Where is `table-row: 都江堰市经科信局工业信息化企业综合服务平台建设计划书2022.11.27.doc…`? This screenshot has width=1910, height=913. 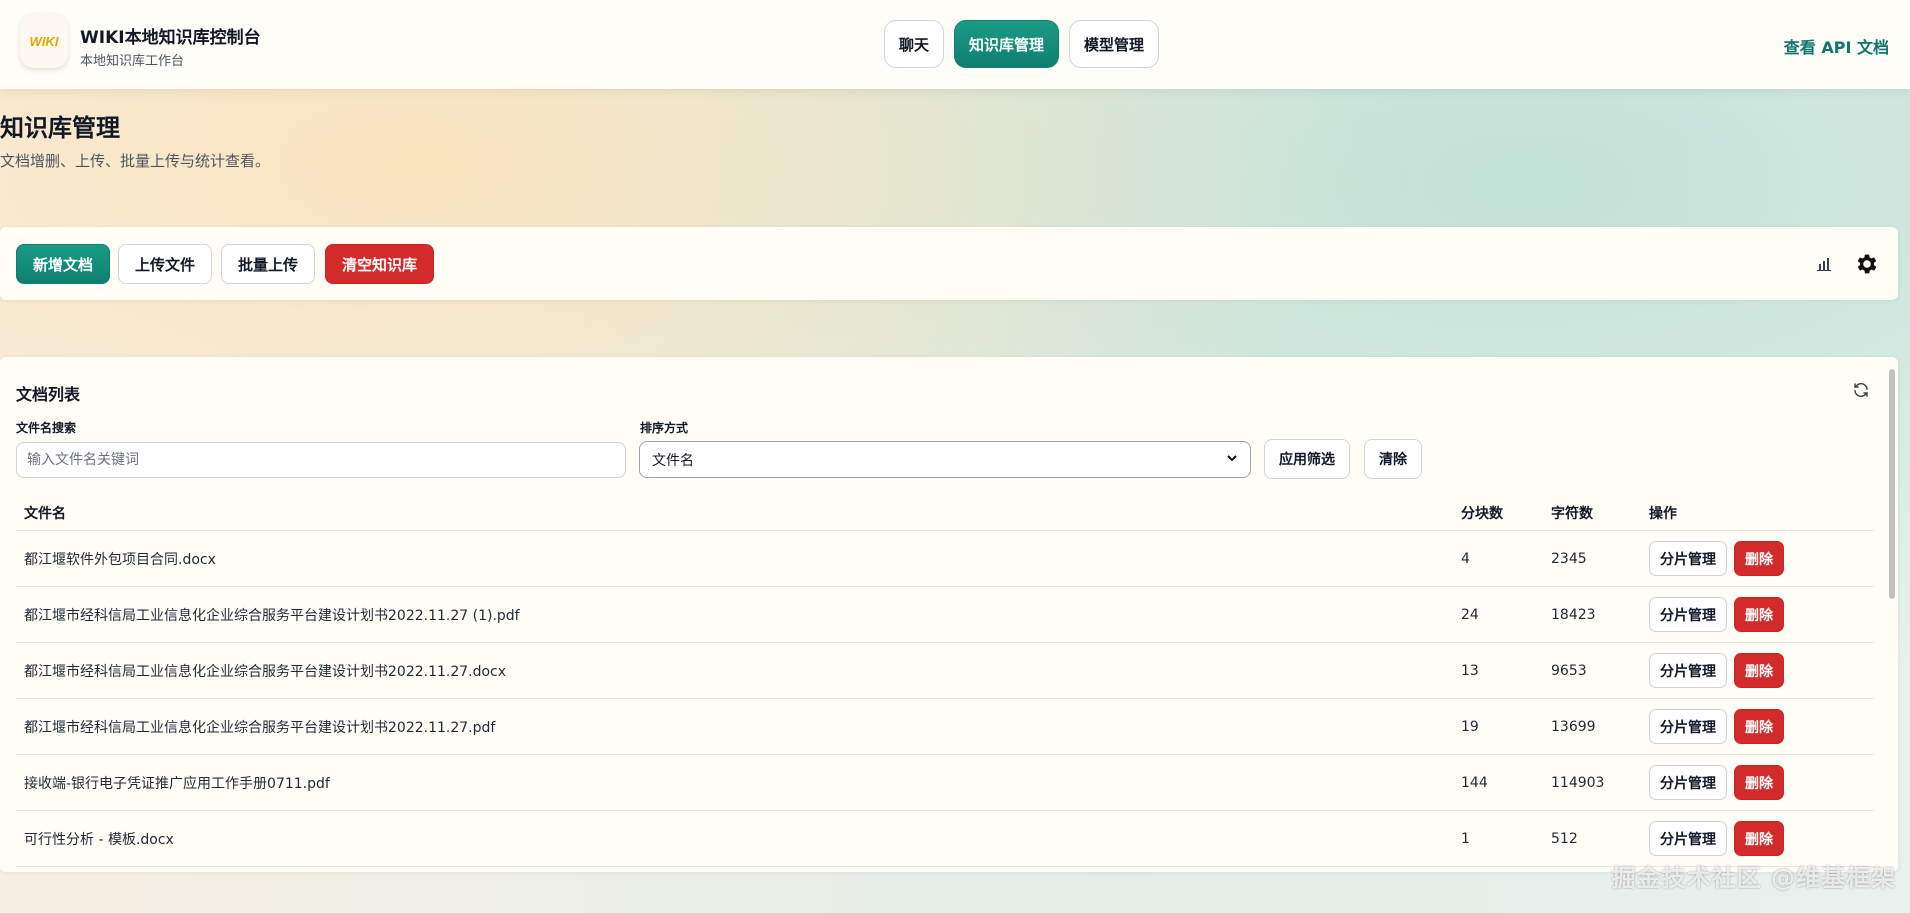 table-row: 都江堰市经科信局工业信息化企业综合服务平台建设计划书2022.11.27.doc… is located at coordinates (945, 671).